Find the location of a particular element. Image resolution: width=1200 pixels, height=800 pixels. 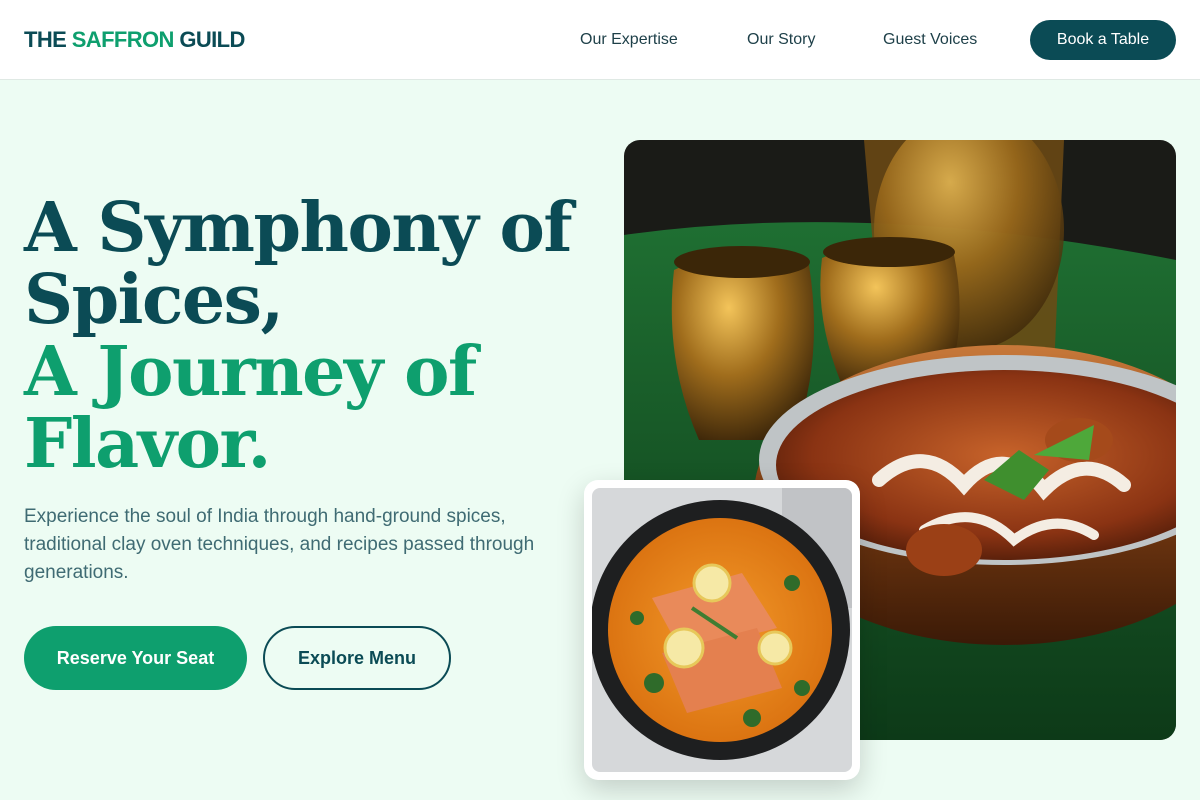

hero-secondary-image-card is located at coordinates (722, 630).